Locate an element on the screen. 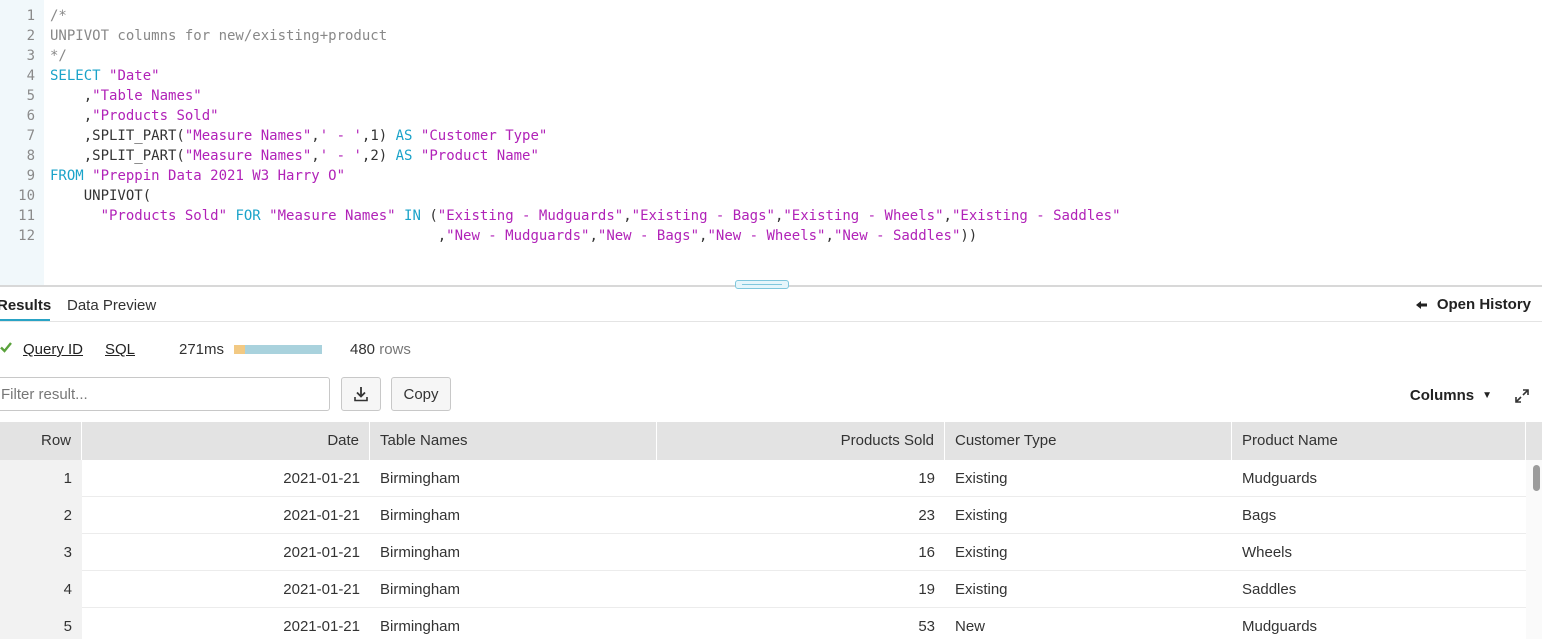 Image resolution: width=1542 pixels, height=639 pixels. line-number: 8 is located at coordinates (30, 156).